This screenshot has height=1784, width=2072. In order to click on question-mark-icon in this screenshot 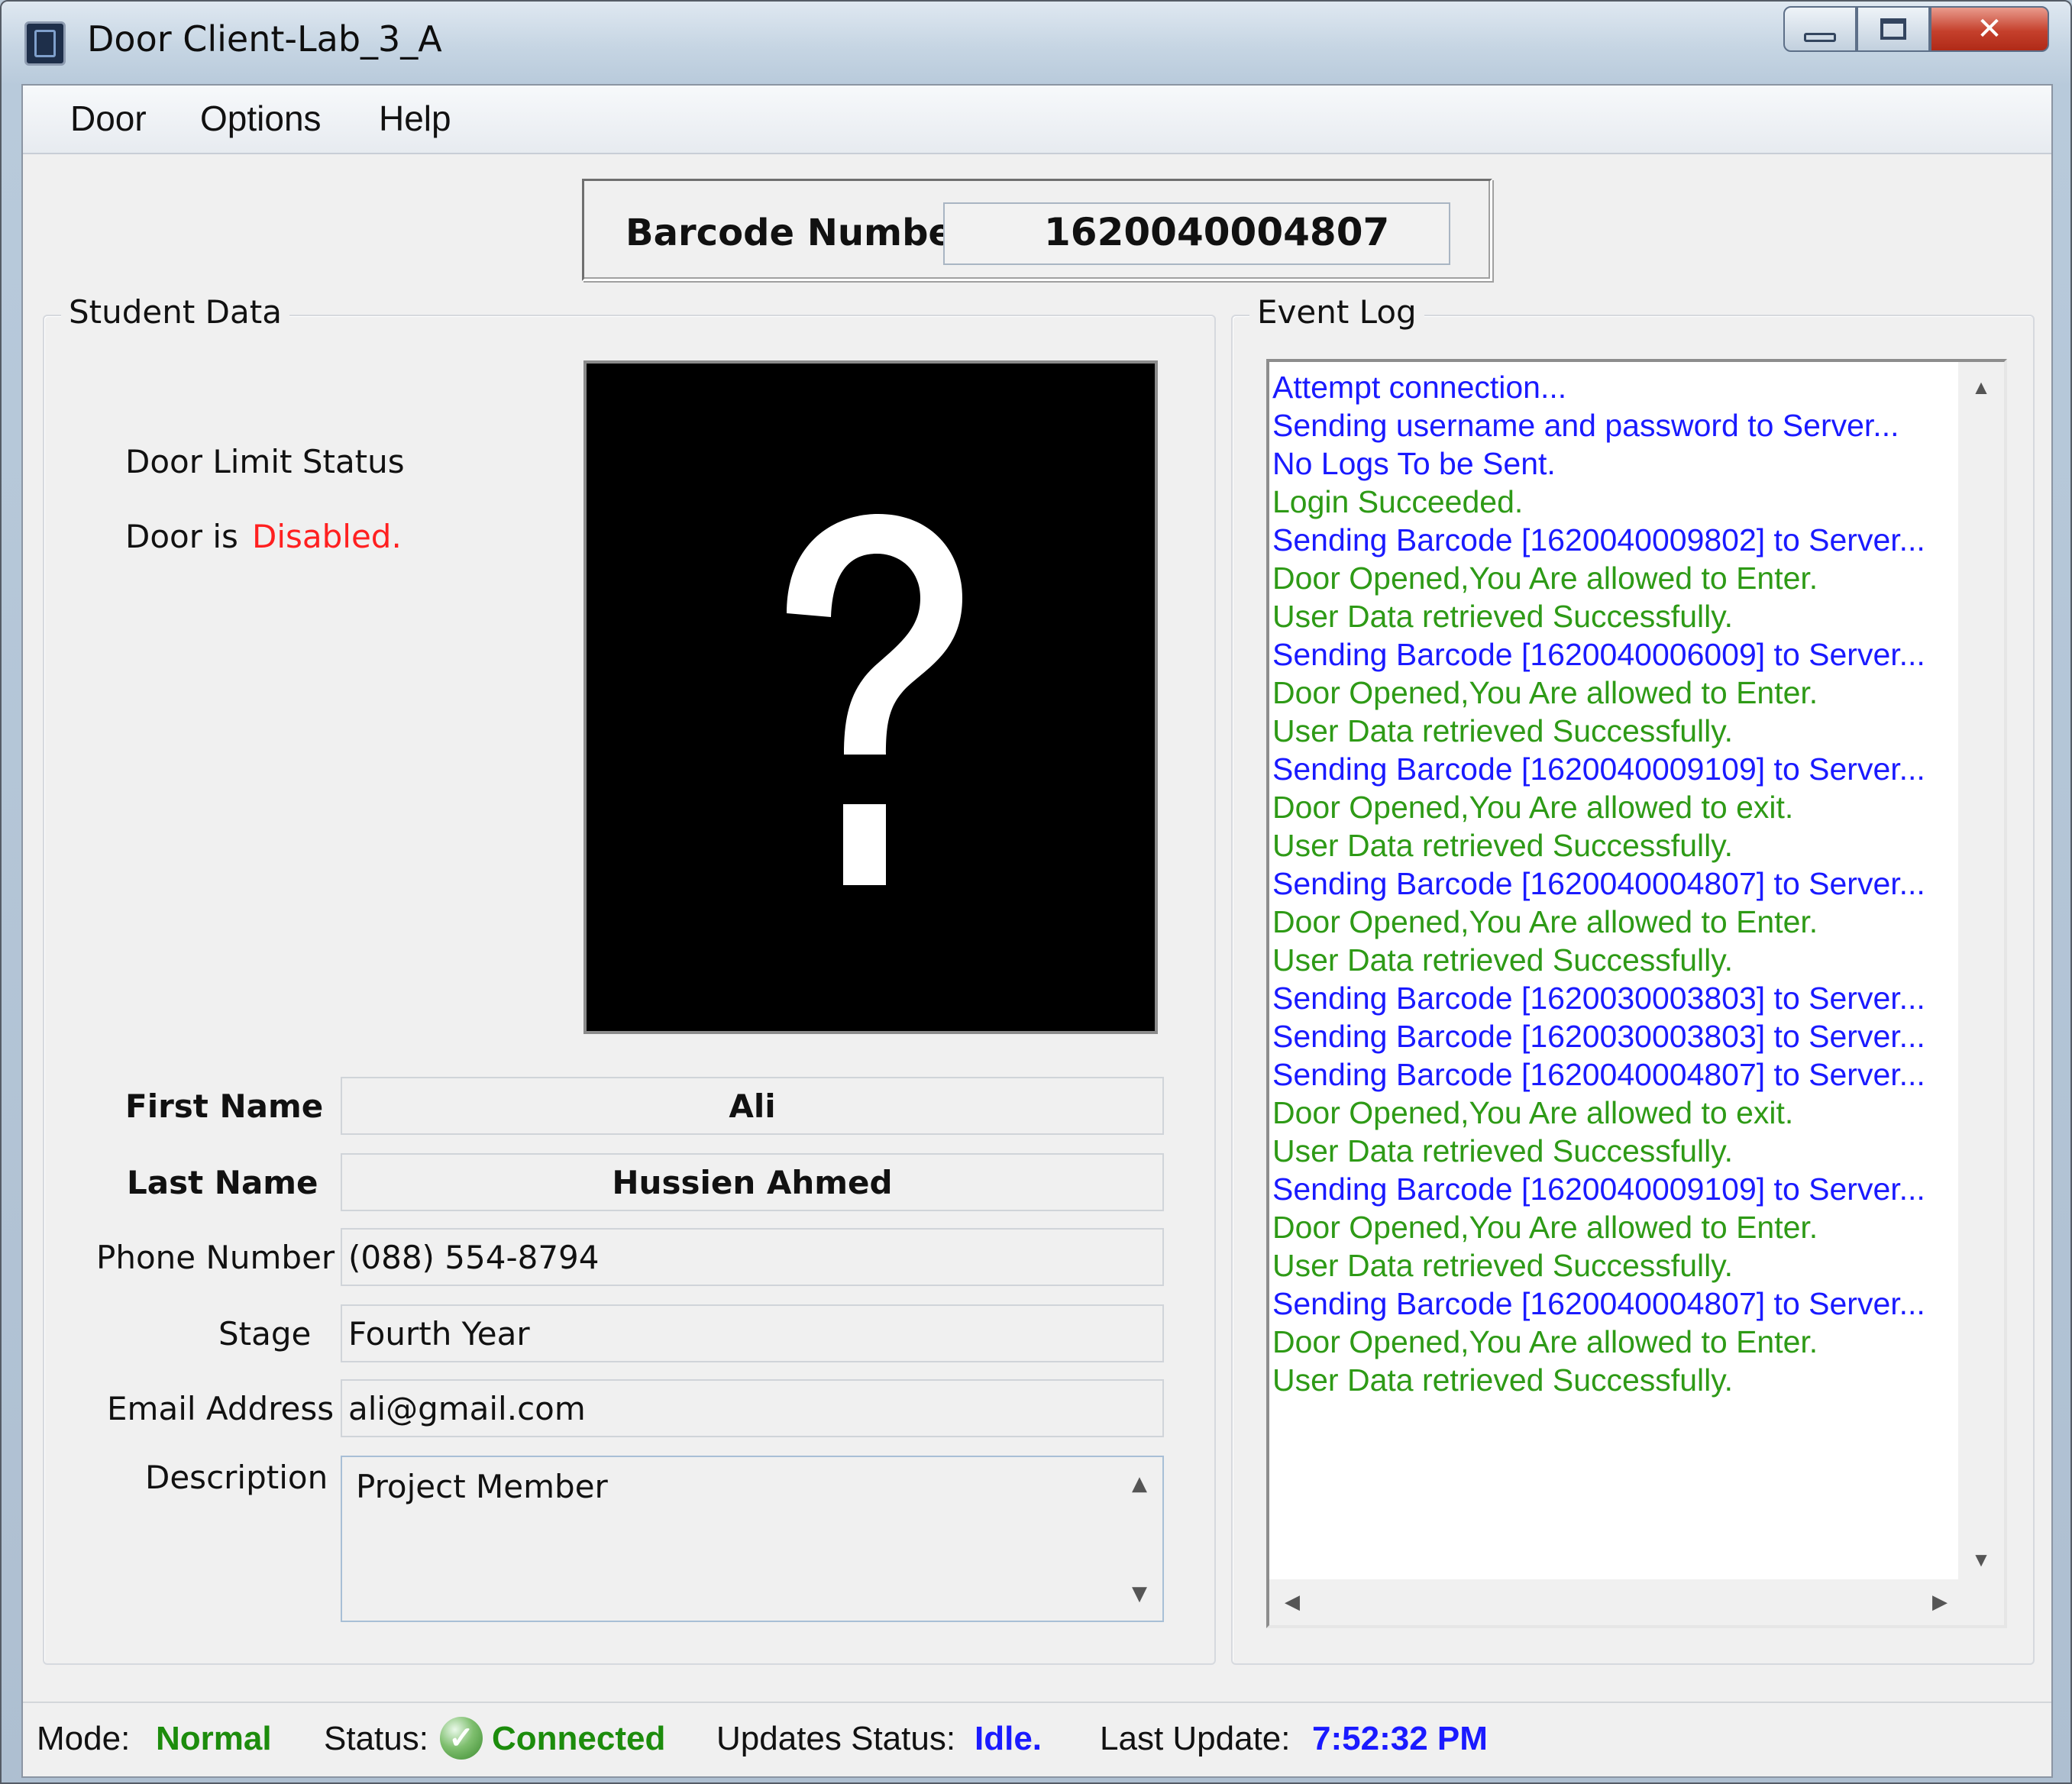, I will do `click(874, 699)`.